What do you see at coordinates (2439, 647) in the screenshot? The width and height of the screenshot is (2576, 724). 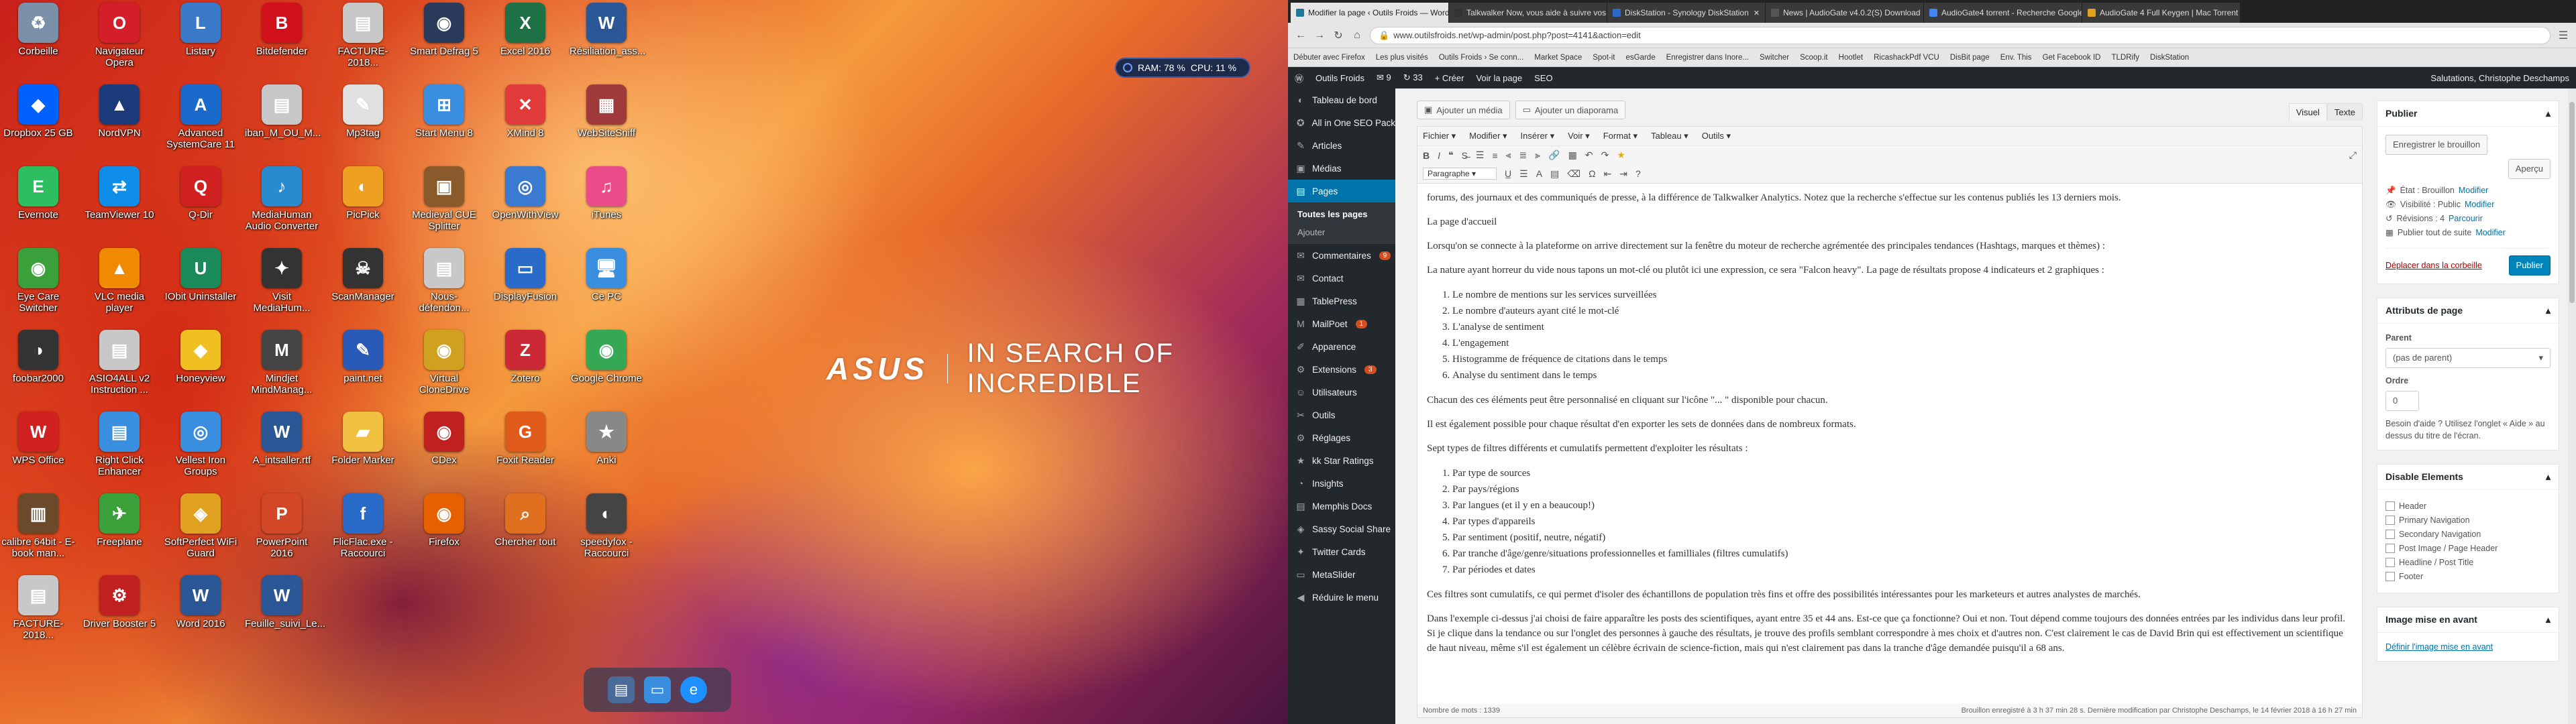 I see `set-featured-image-link: Définir l'image mise en avant` at bounding box center [2439, 647].